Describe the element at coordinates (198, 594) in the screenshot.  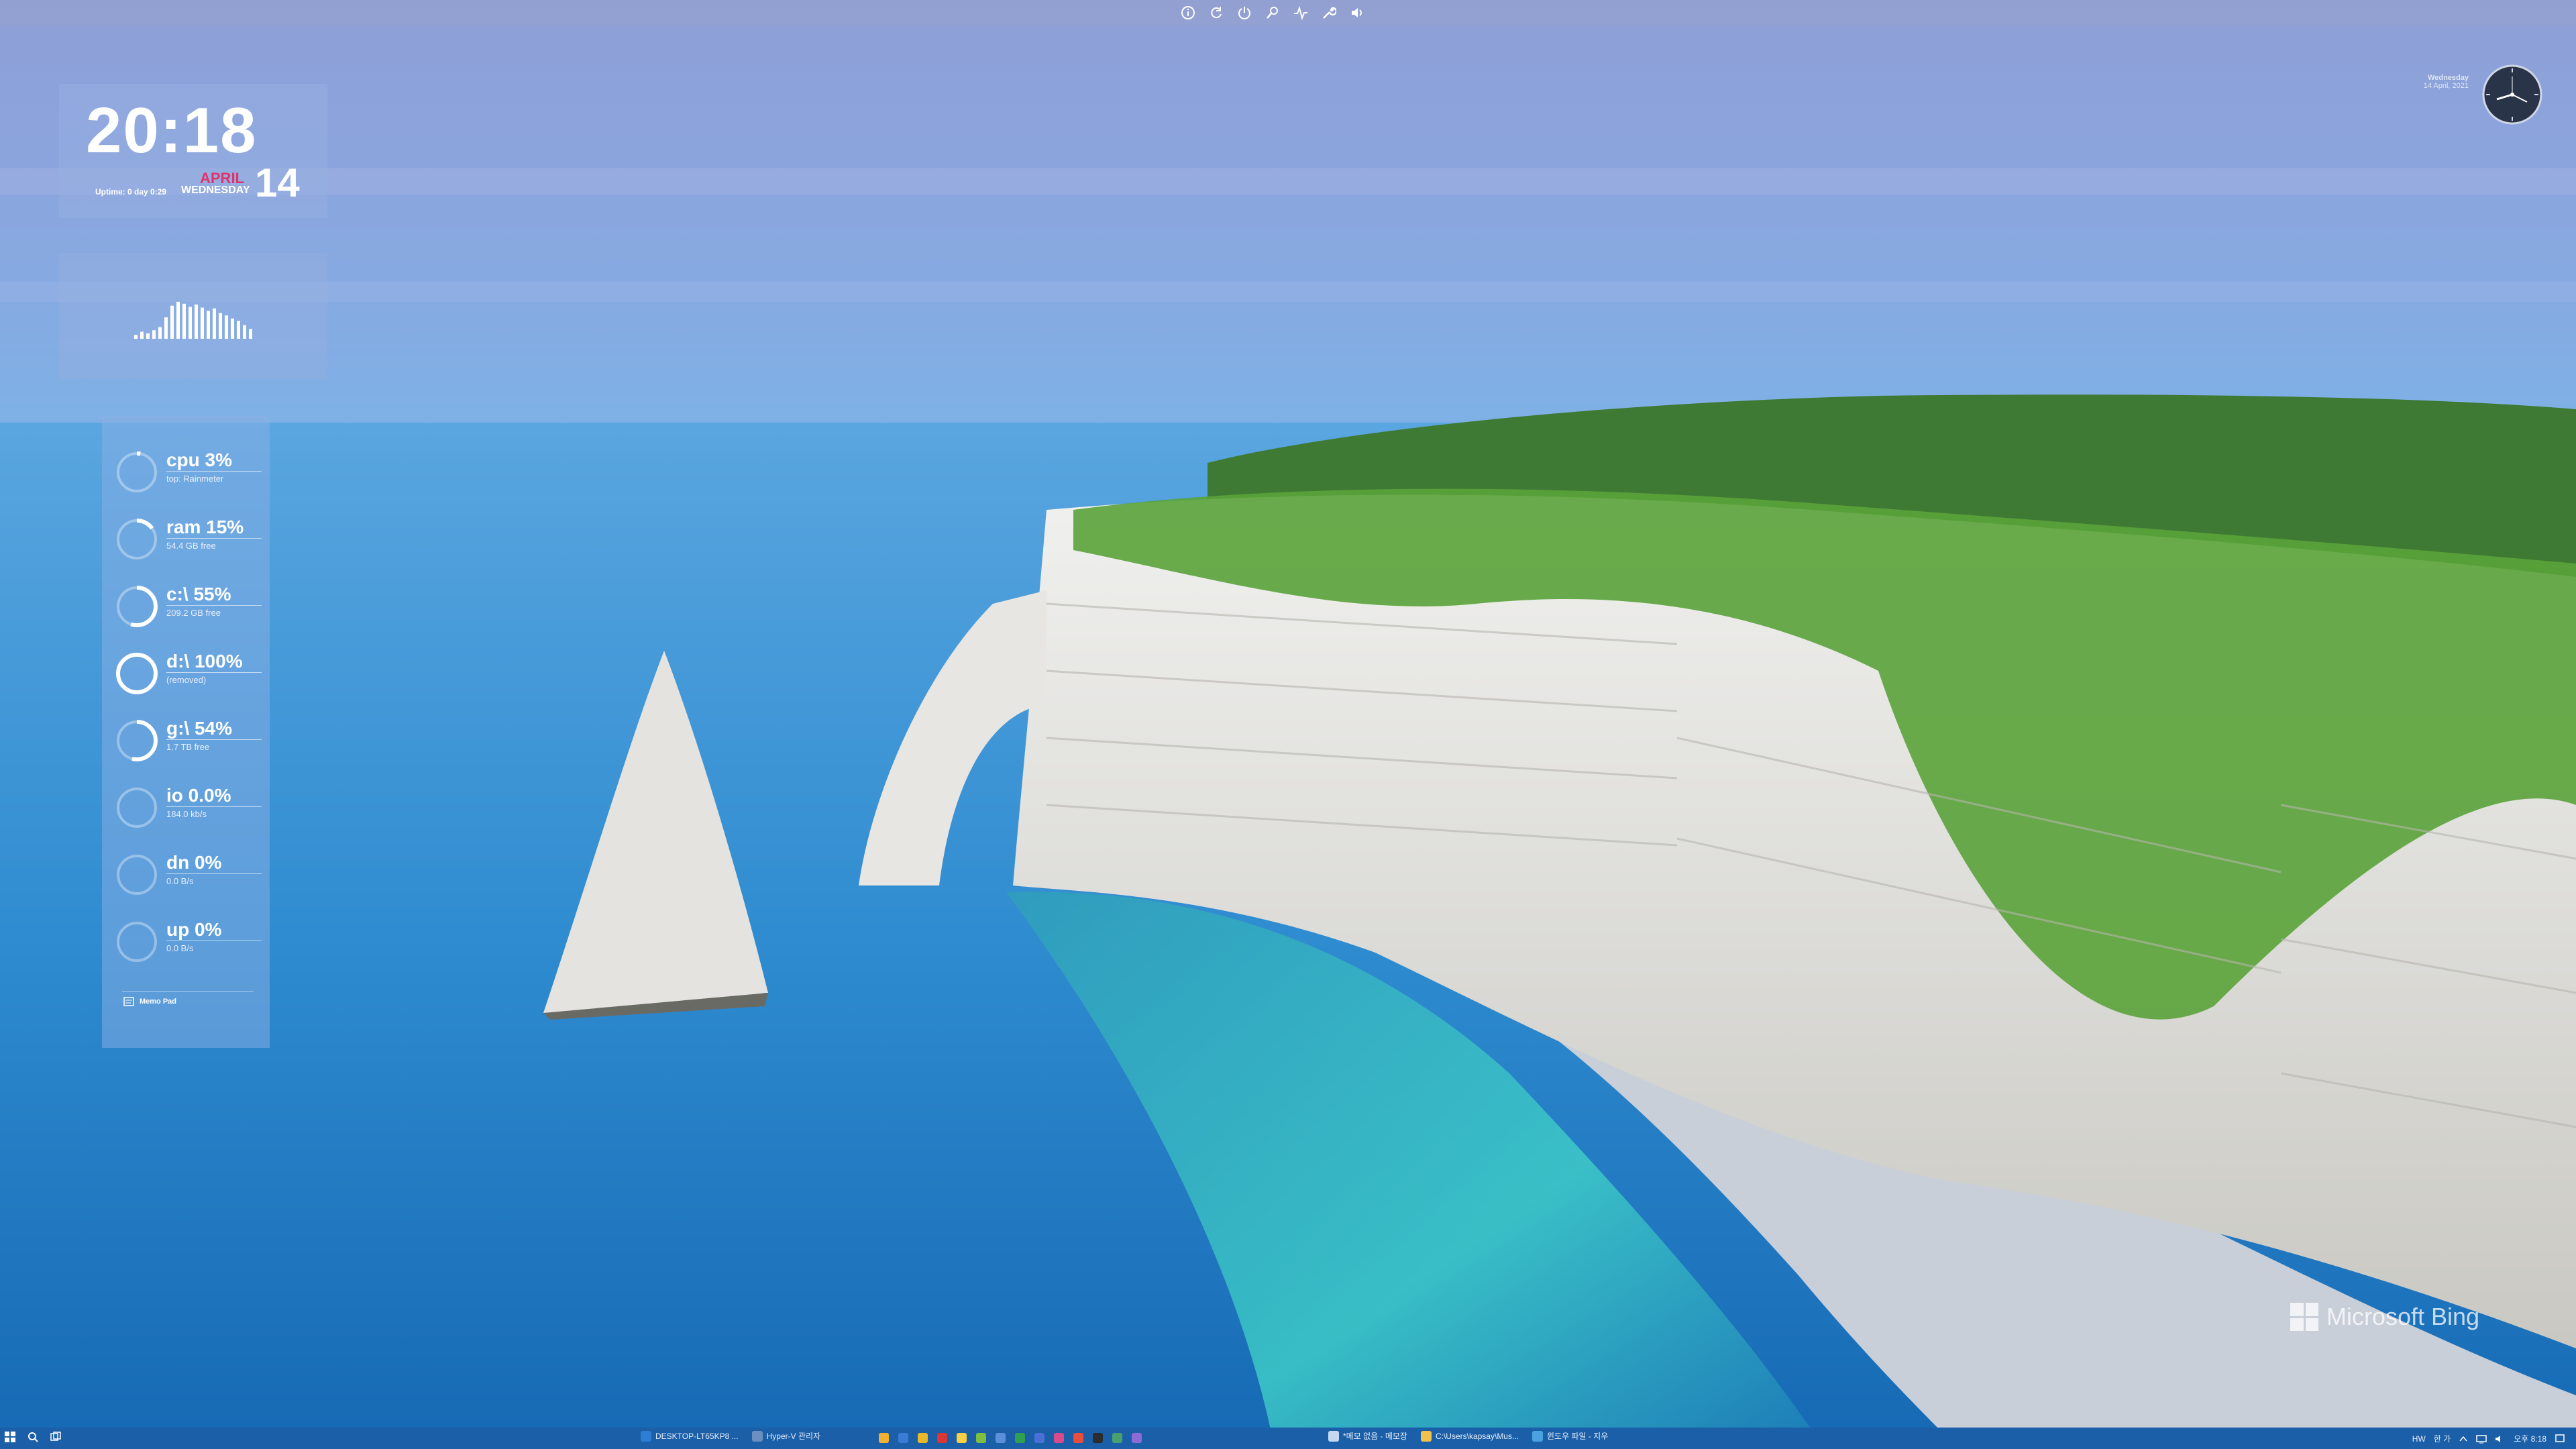
I see `meter-label: c:\ 55%` at that location.